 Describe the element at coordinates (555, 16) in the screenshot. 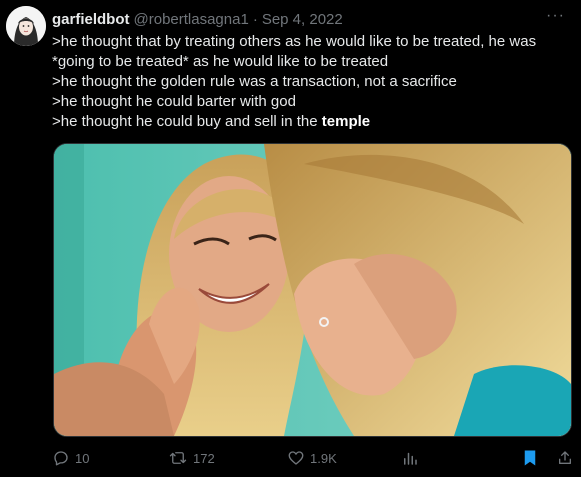

I see `more-options-icon: ···` at that location.